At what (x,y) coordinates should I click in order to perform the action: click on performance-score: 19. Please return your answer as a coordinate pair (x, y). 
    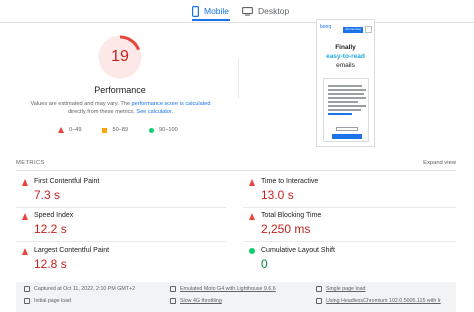
    Looking at the image, I should click on (120, 56).